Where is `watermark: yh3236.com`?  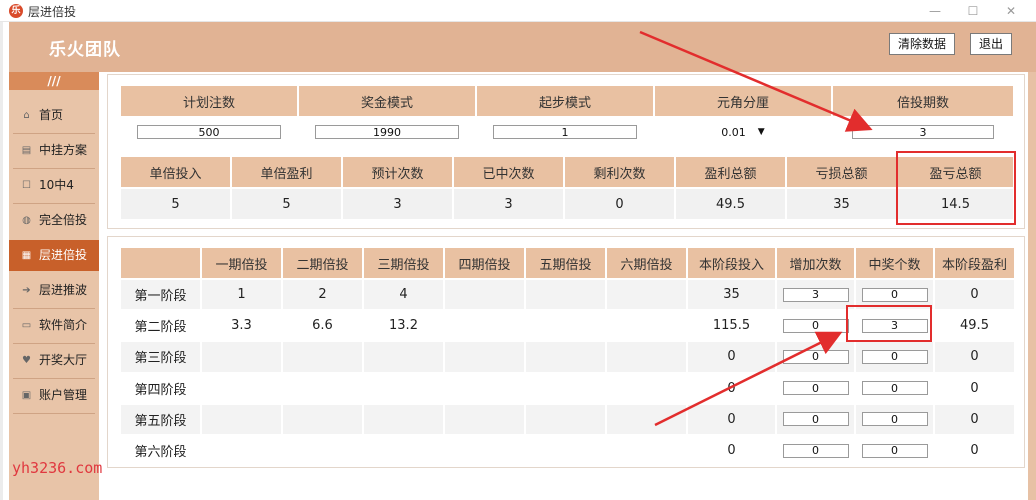
watermark: yh3236.com is located at coordinates (57, 468).